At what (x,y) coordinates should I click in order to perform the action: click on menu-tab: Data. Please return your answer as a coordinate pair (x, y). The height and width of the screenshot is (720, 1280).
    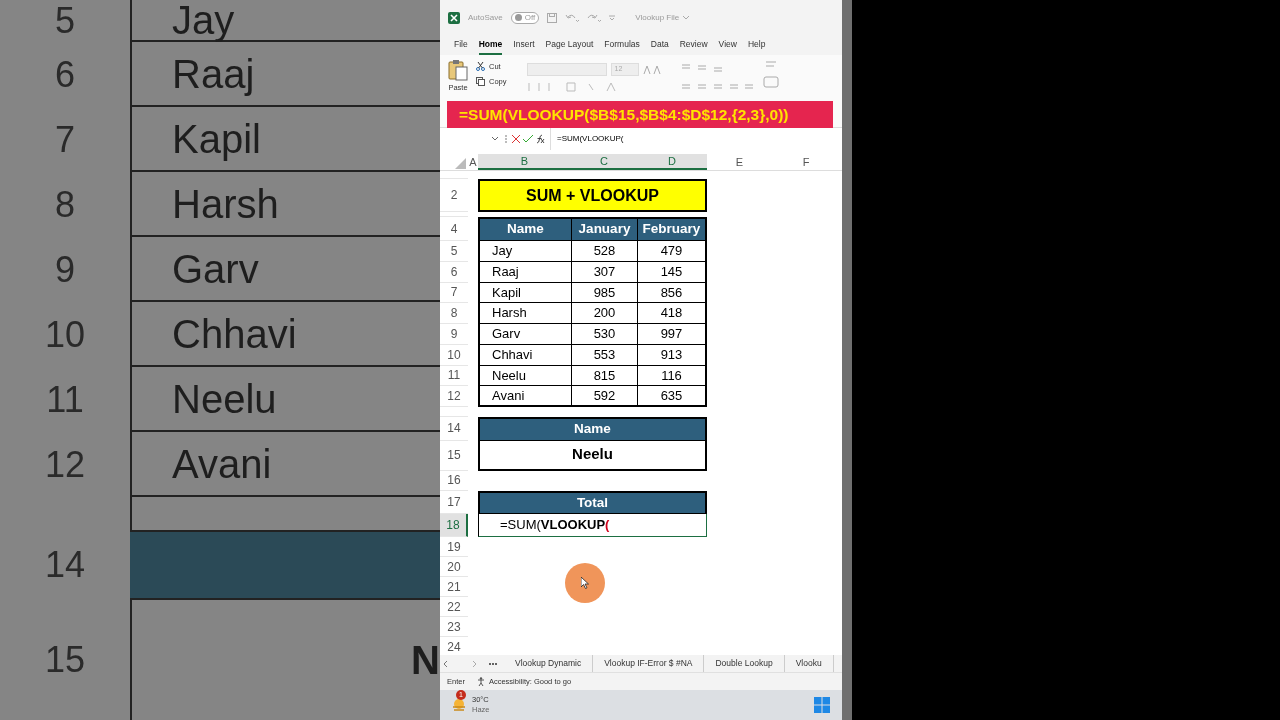
    Looking at the image, I should click on (659, 45).